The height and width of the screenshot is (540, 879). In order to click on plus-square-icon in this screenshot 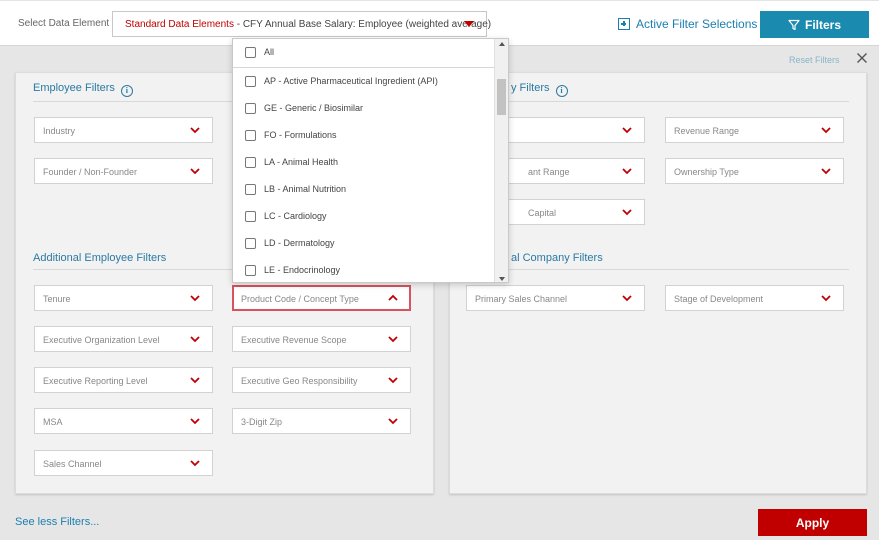, I will do `click(624, 24)`.